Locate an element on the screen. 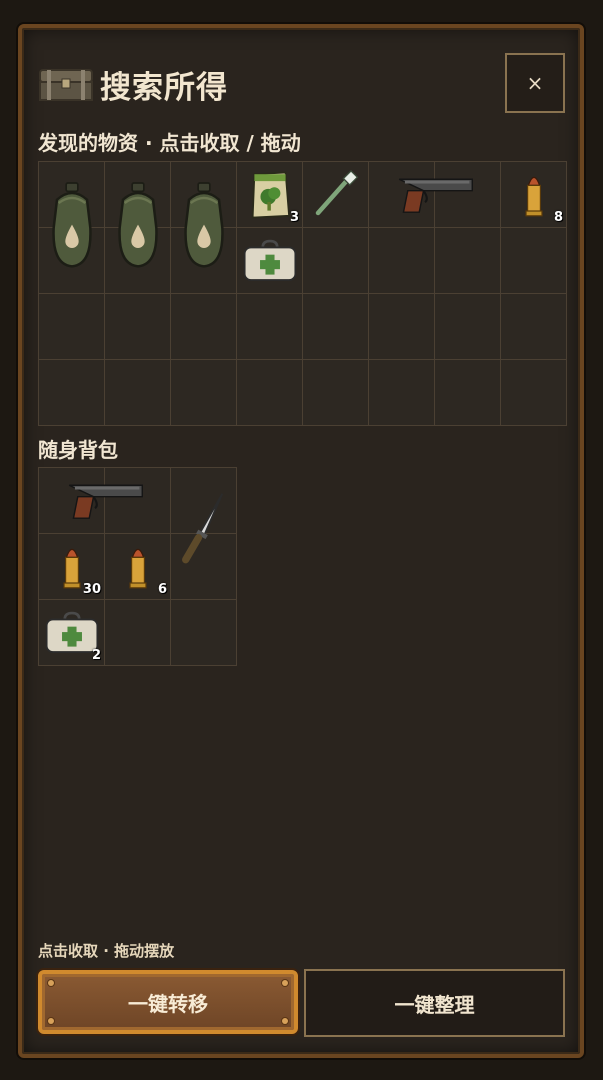 The image size is (603, 1080). item-quantity: 8 is located at coordinates (558, 217).